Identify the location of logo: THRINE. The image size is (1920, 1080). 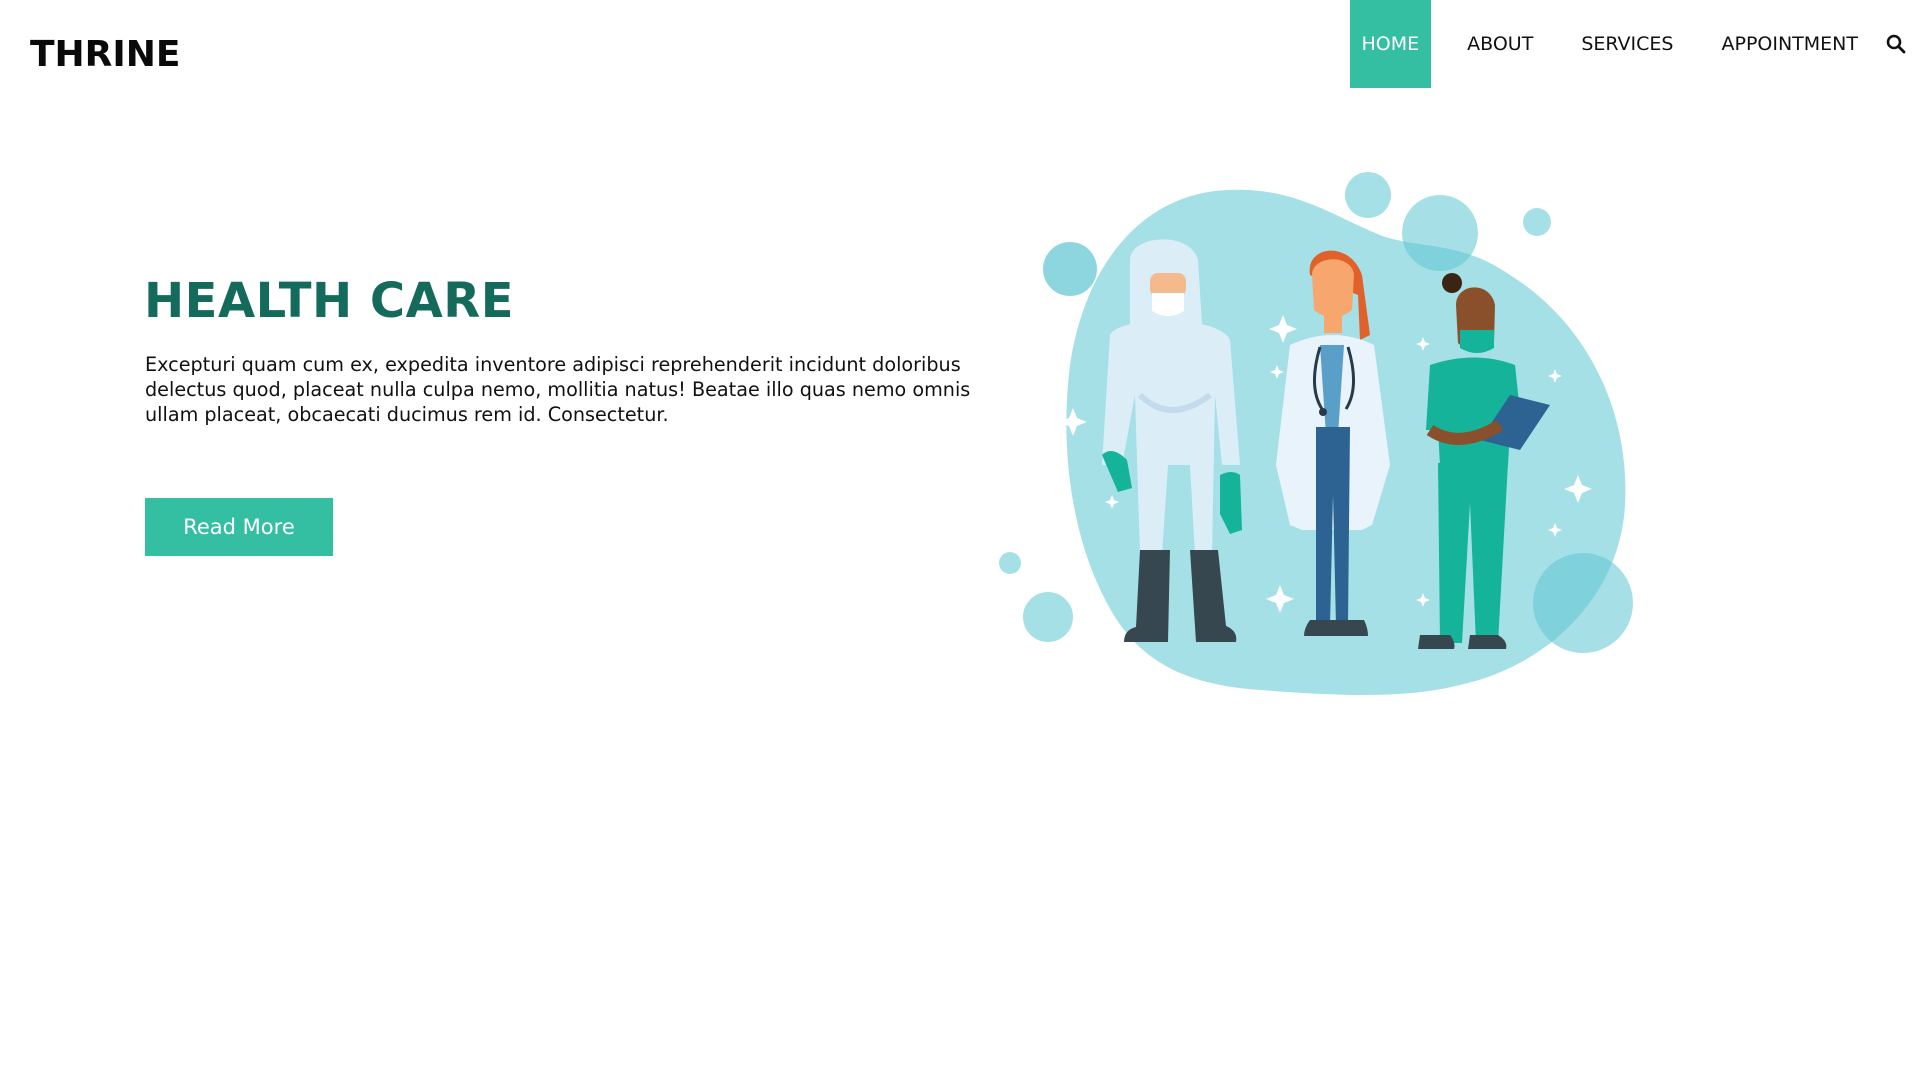
(105, 55).